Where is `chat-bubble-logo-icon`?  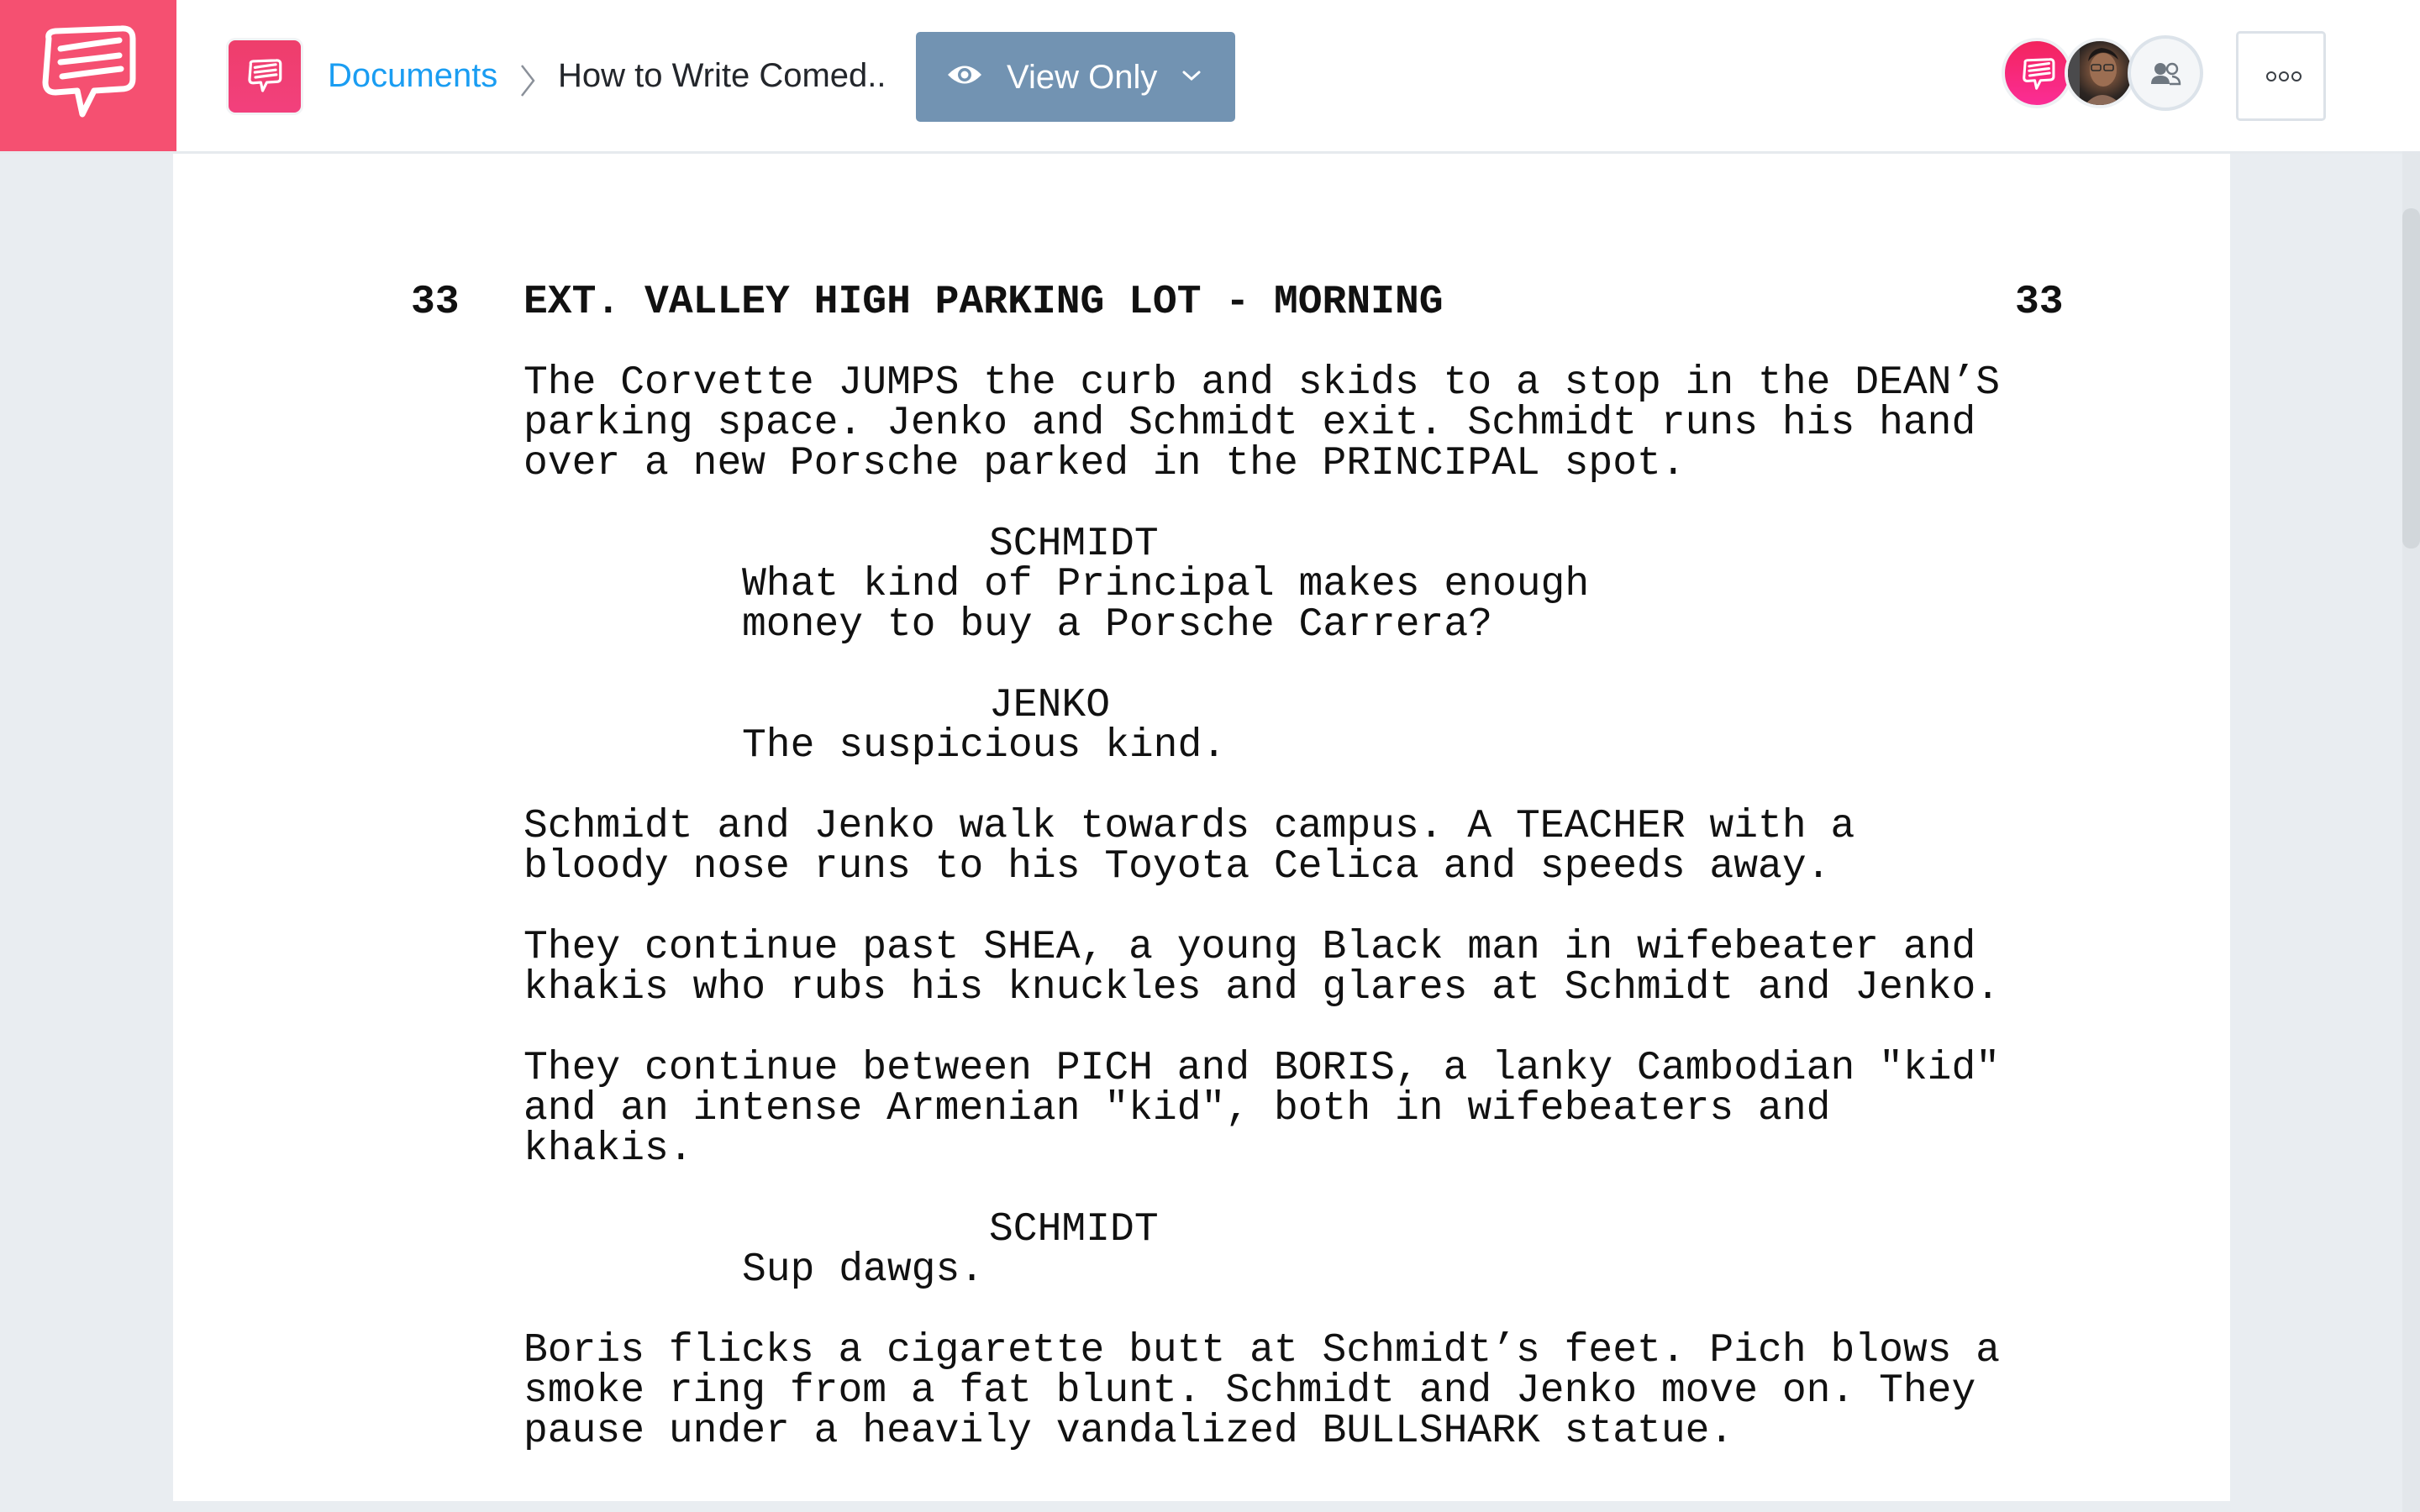
chat-bubble-logo-icon is located at coordinates (89, 71).